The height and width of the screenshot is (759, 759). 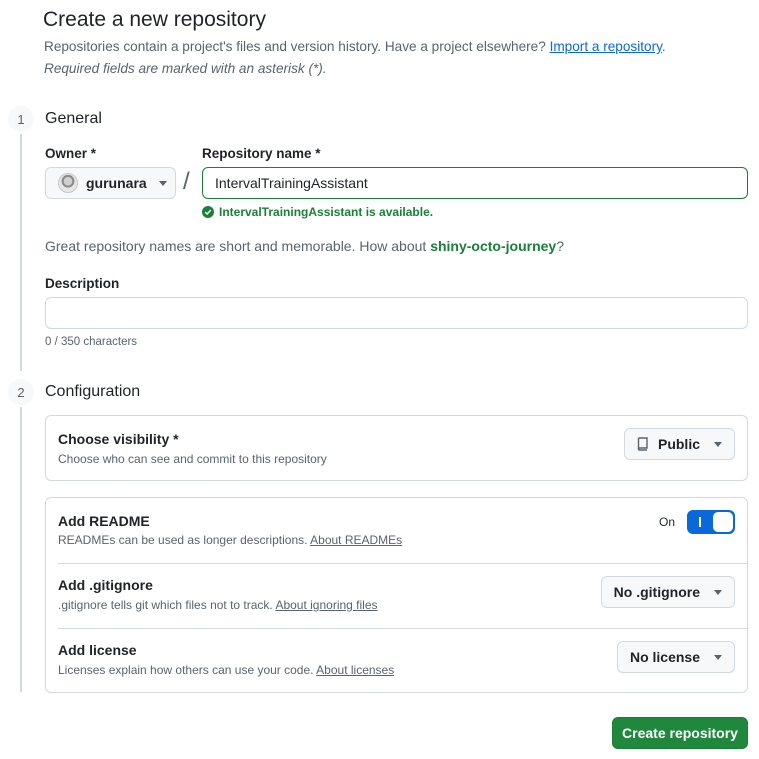 What do you see at coordinates (21, 252) in the screenshot?
I see `step-connector-general` at bounding box center [21, 252].